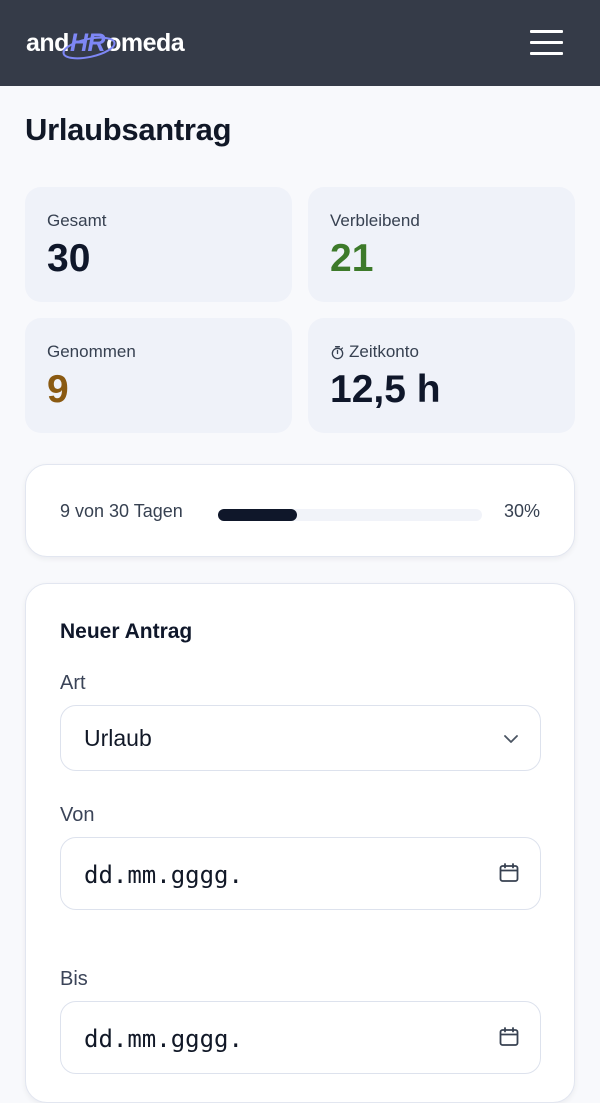 The height and width of the screenshot is (1103, 600). What do you see at coordinates (77, 815) in the screenshot?
I see `from-label: Von` at bounding box center [77, 815].